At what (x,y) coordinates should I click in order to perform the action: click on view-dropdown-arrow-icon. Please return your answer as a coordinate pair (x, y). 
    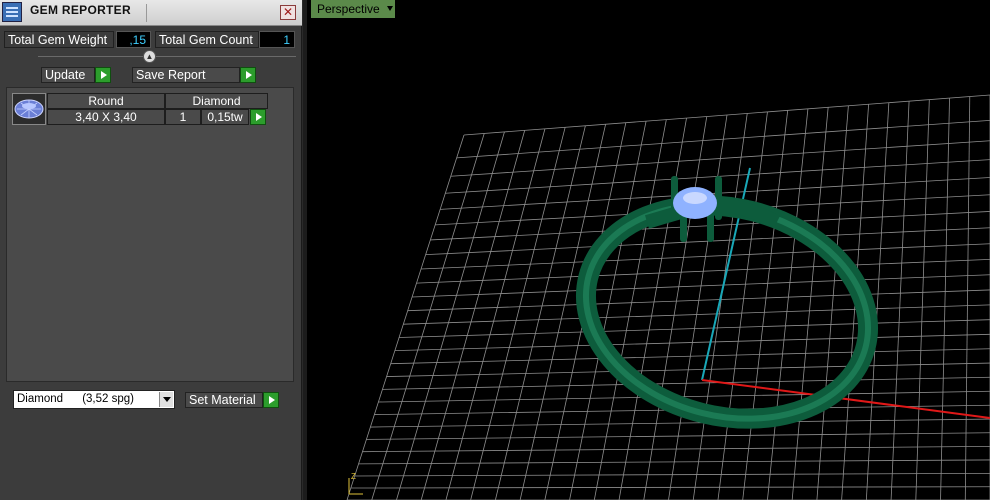
    Looking at the image, I should click on (390, 9).